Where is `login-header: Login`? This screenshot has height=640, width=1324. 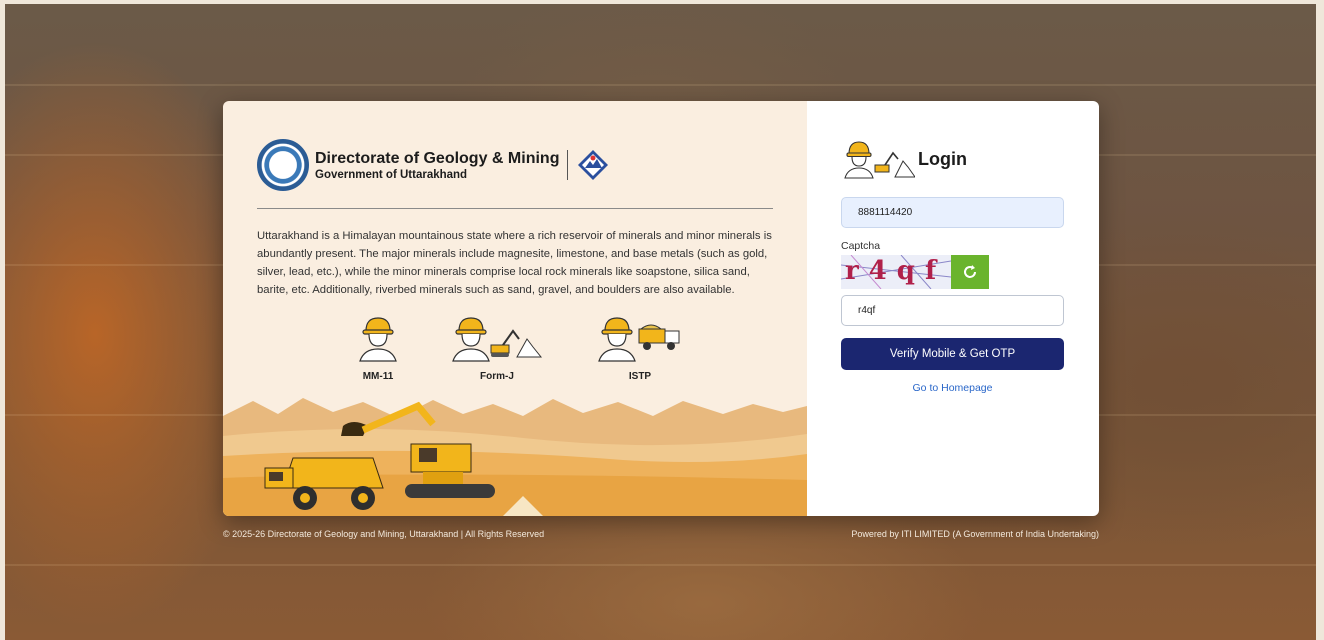
login-header: Login is located at coordinates (905, 159).